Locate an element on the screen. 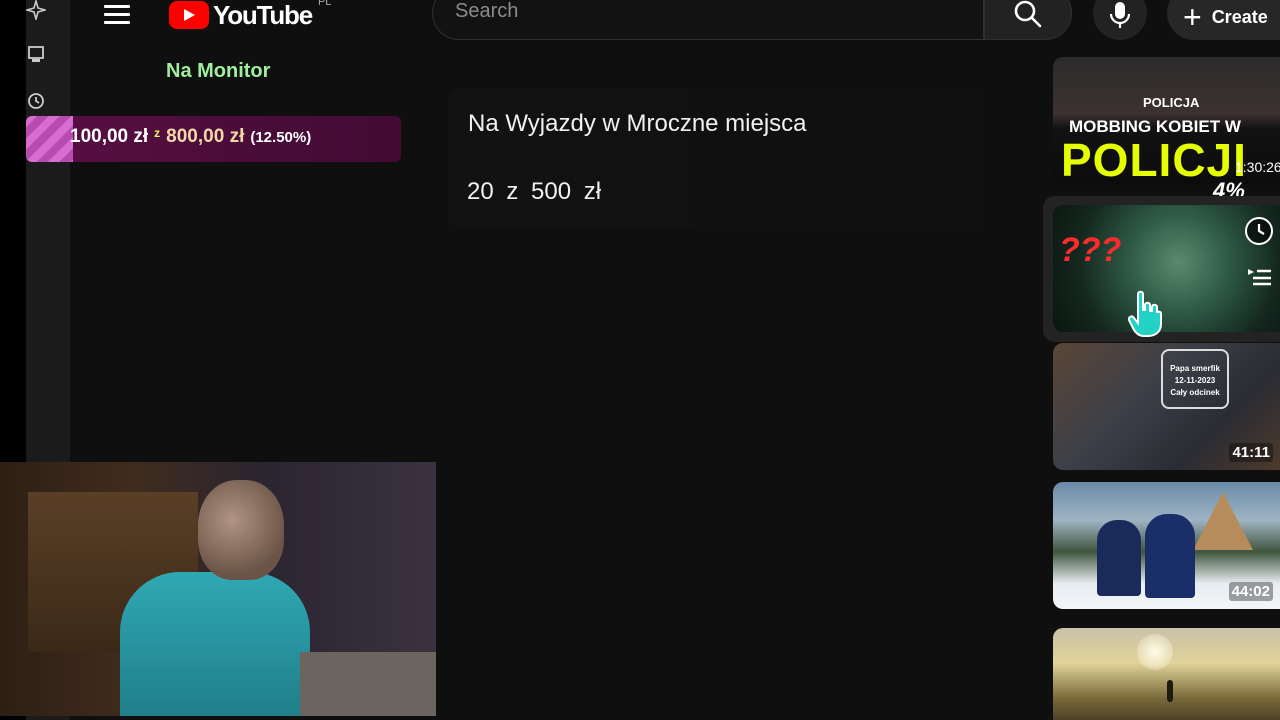 The height and width of the screenshot is (720, 1280). person-head is located at coordinates (241, 530).